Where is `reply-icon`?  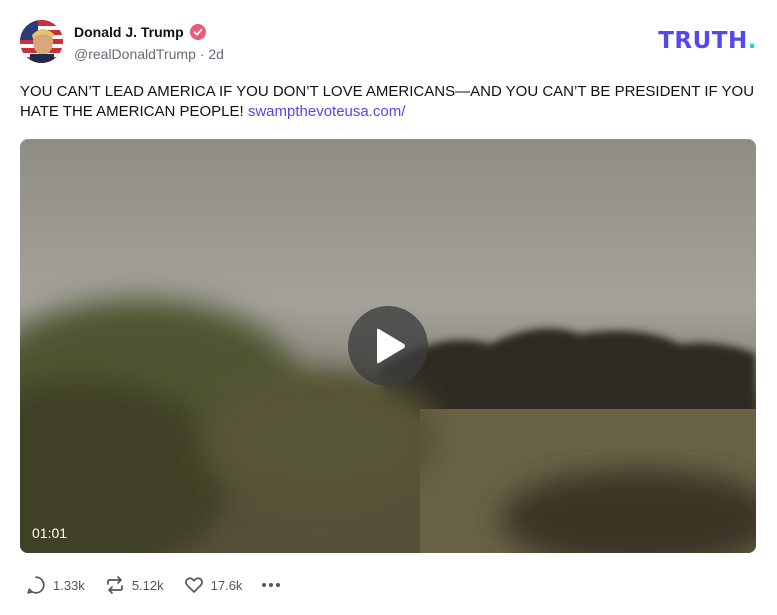
reply-icon is located at coordinates (36, 585).